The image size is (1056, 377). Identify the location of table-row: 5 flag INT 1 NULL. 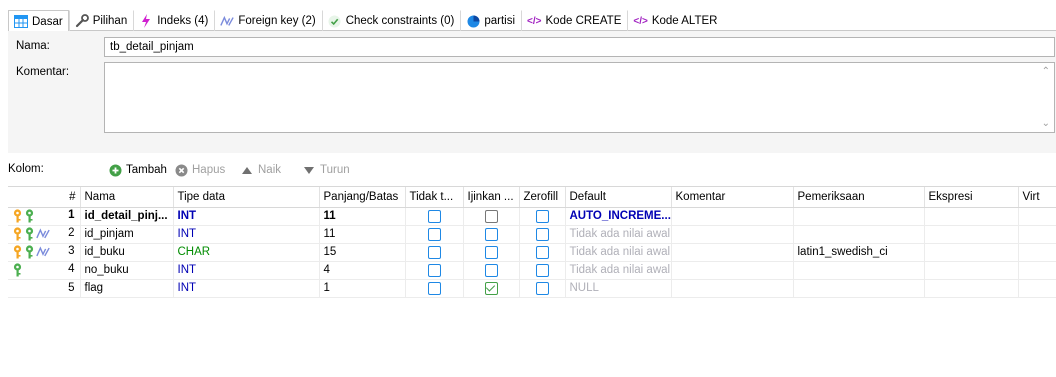
(532, 288).